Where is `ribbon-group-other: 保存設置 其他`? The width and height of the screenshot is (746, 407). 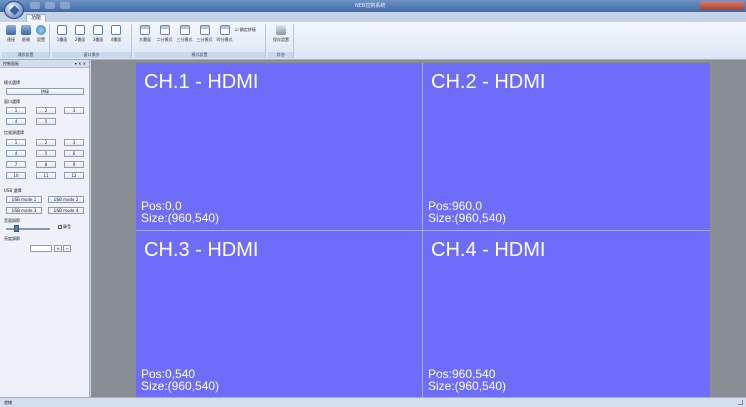
ribbon-group-other: 保存設置 其他 is located at coordinates (281, 41).